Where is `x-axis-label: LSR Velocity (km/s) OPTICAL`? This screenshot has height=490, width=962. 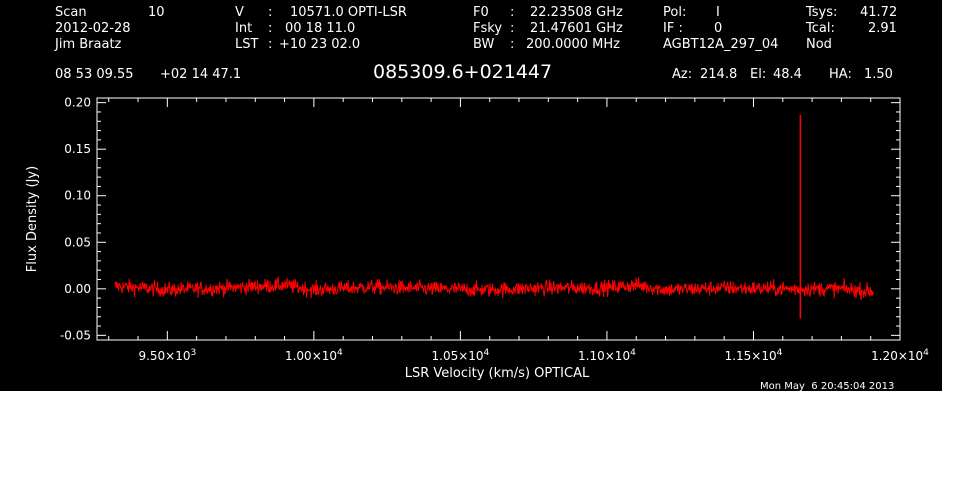 x-axis-label: LSR Velocity (km/s) OPTICAL is located at coordinates (497, 373).